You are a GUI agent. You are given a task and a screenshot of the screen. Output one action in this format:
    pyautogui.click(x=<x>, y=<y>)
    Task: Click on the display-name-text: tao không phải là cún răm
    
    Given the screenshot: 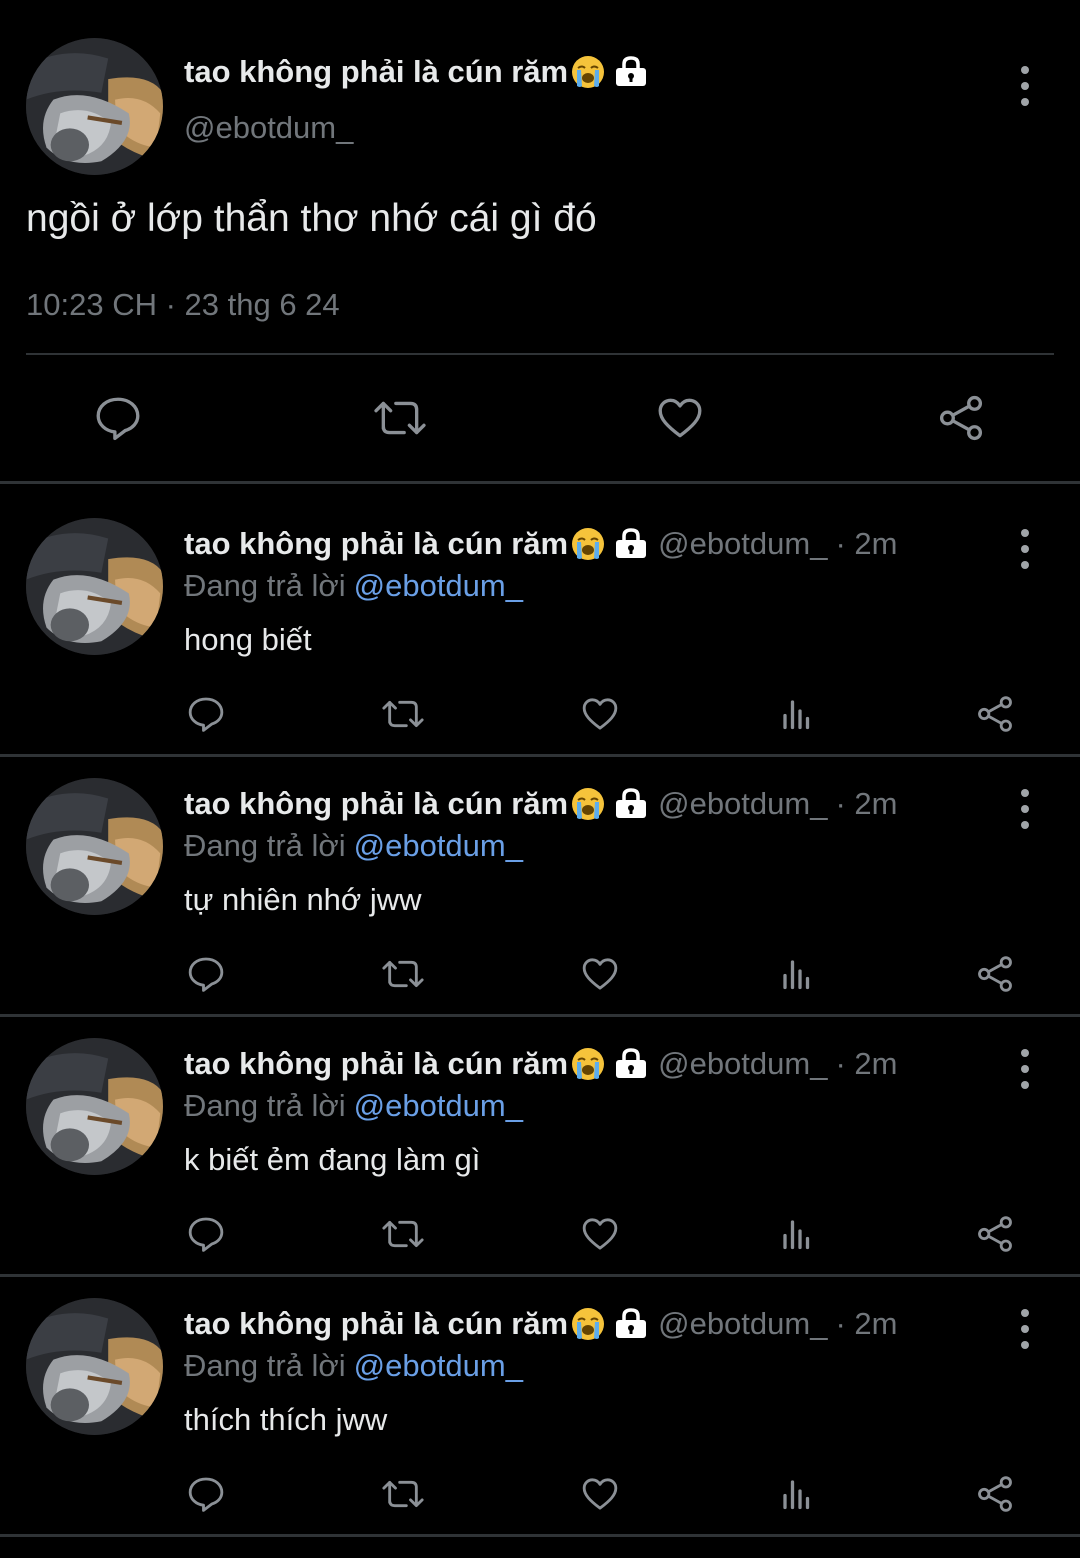 What is the action you would take?
    pyautogui.click(x=376, y=71)
    